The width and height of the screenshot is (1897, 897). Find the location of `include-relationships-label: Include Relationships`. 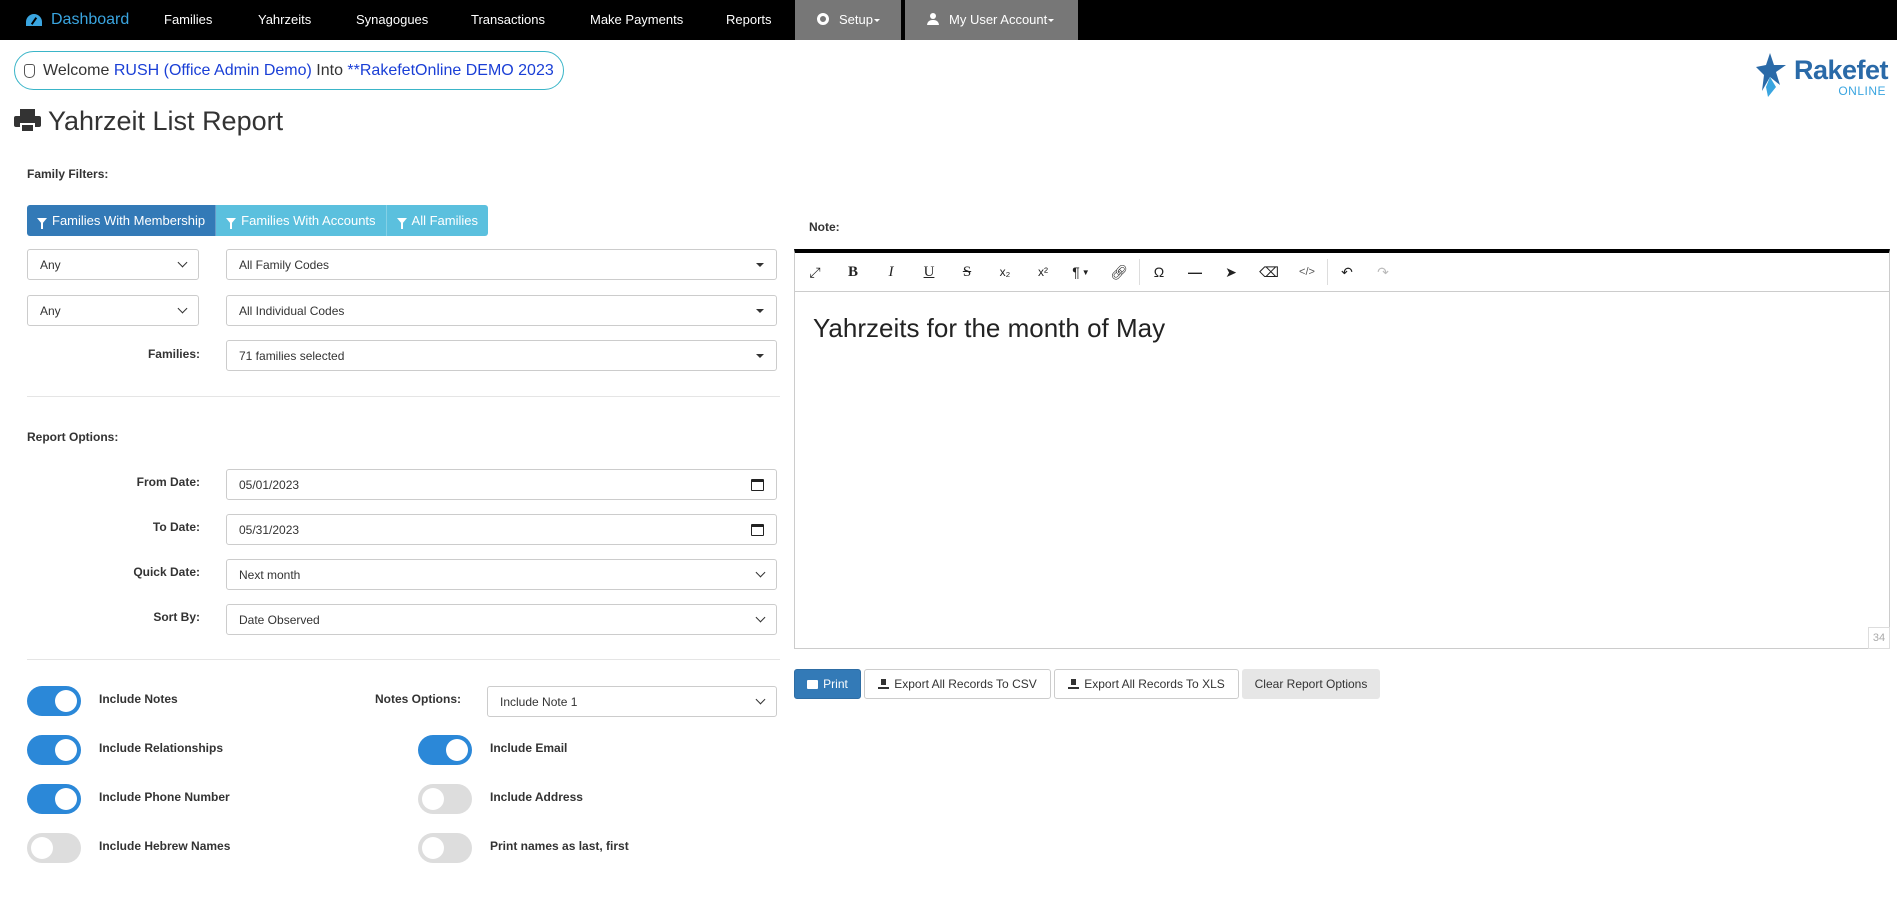

include-relationships-label: Include Relationships is located at coordinates (161, 748).